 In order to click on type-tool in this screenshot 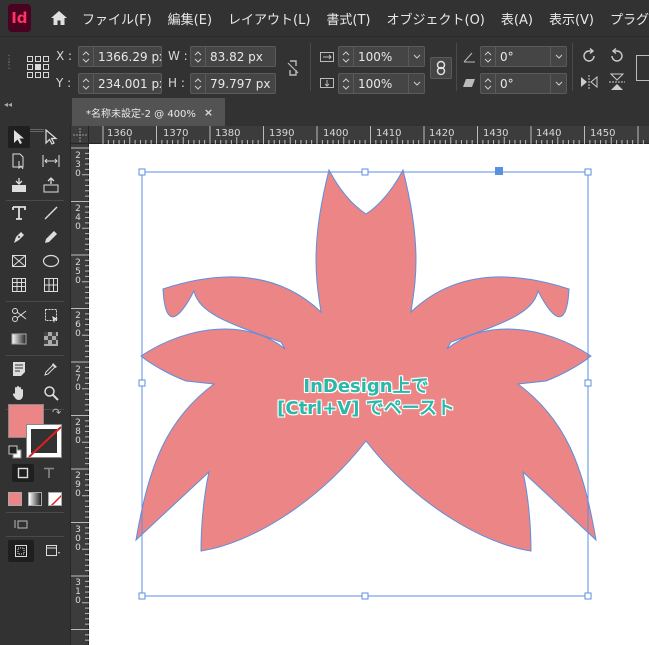, I will do `click(19, 213)`.